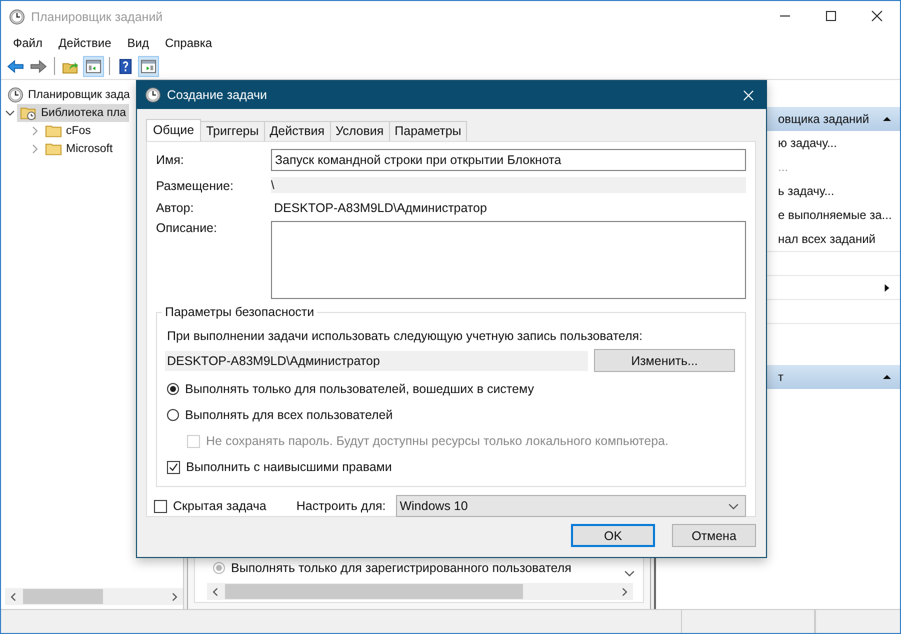 This screenshot has height=634, width=901. I want to click on description-field, so click(508, 260).